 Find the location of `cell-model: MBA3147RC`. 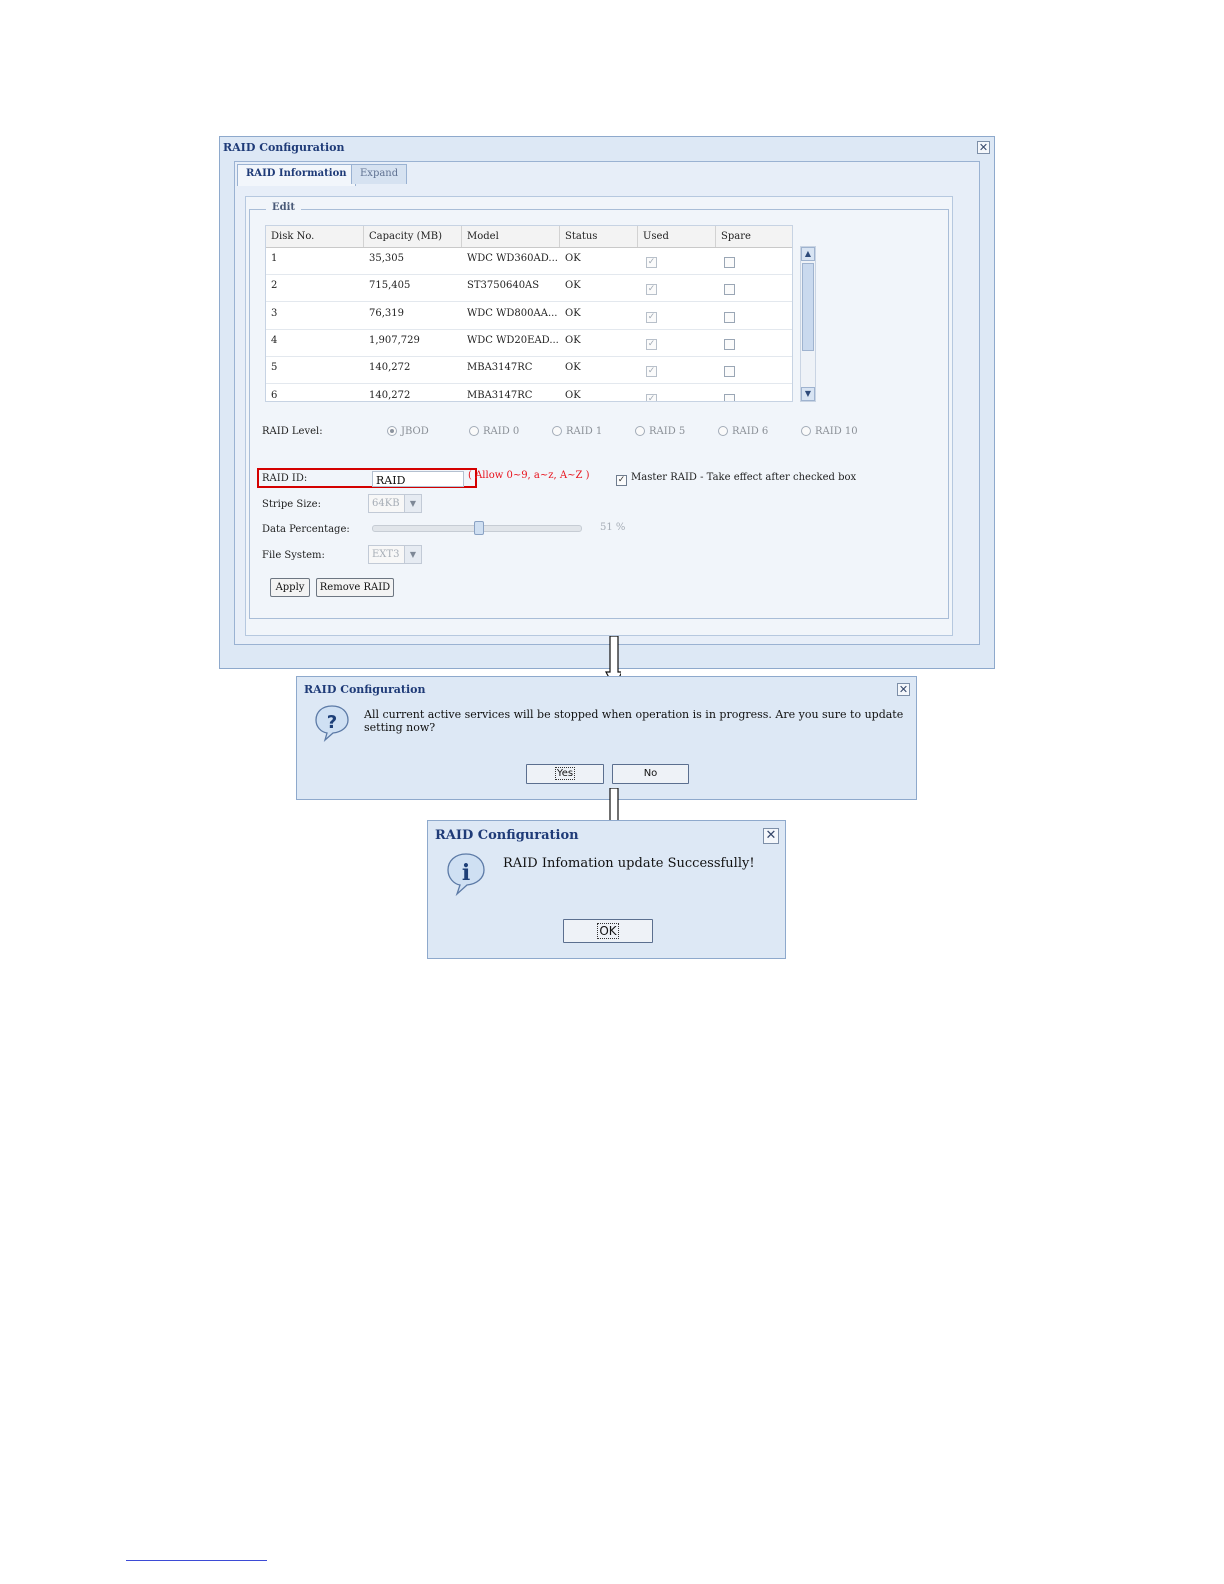

cell-model: MBA3147RC is located at coordinates (500, 368).